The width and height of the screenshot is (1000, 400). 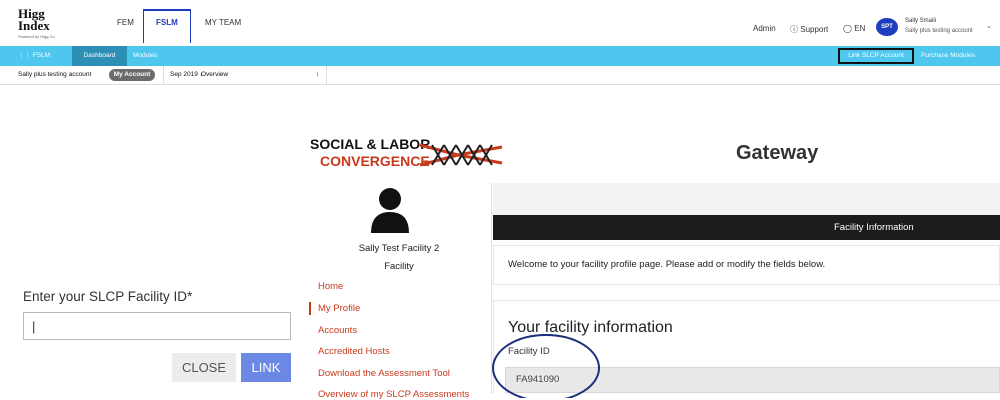 I want to click on language-selector: ◯ EN, so click(x=854, y=28).